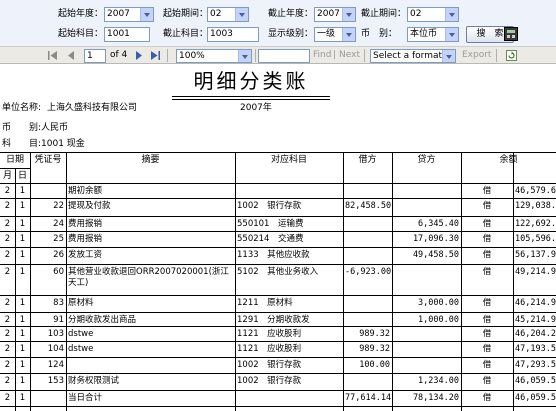 The height and width of the screenshot is (411, 556). I want to click on start-account-label: 起始科目：, so click(81, 34).